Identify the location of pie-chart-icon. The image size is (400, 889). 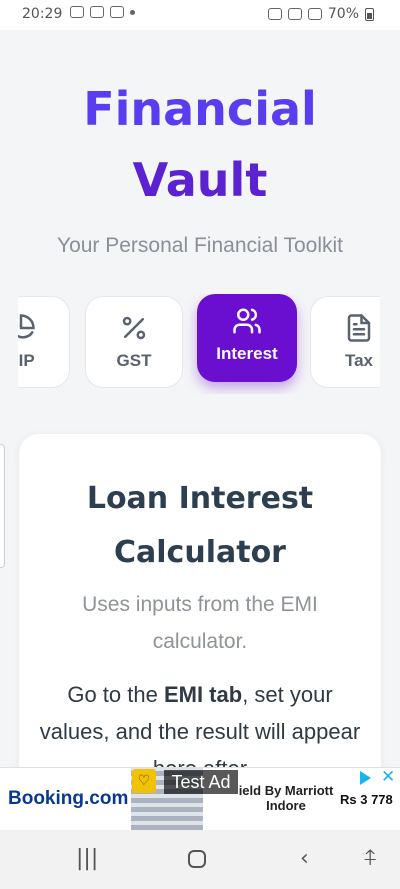
(26, 326).